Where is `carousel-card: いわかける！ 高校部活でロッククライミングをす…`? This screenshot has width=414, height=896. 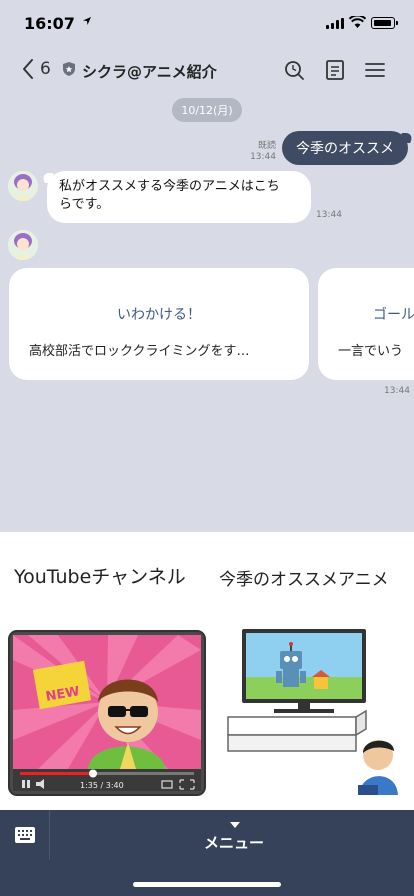 carousel-card: いわかける！ 高校部活でロッククライミングをす… is located at coordinates (159, 324).